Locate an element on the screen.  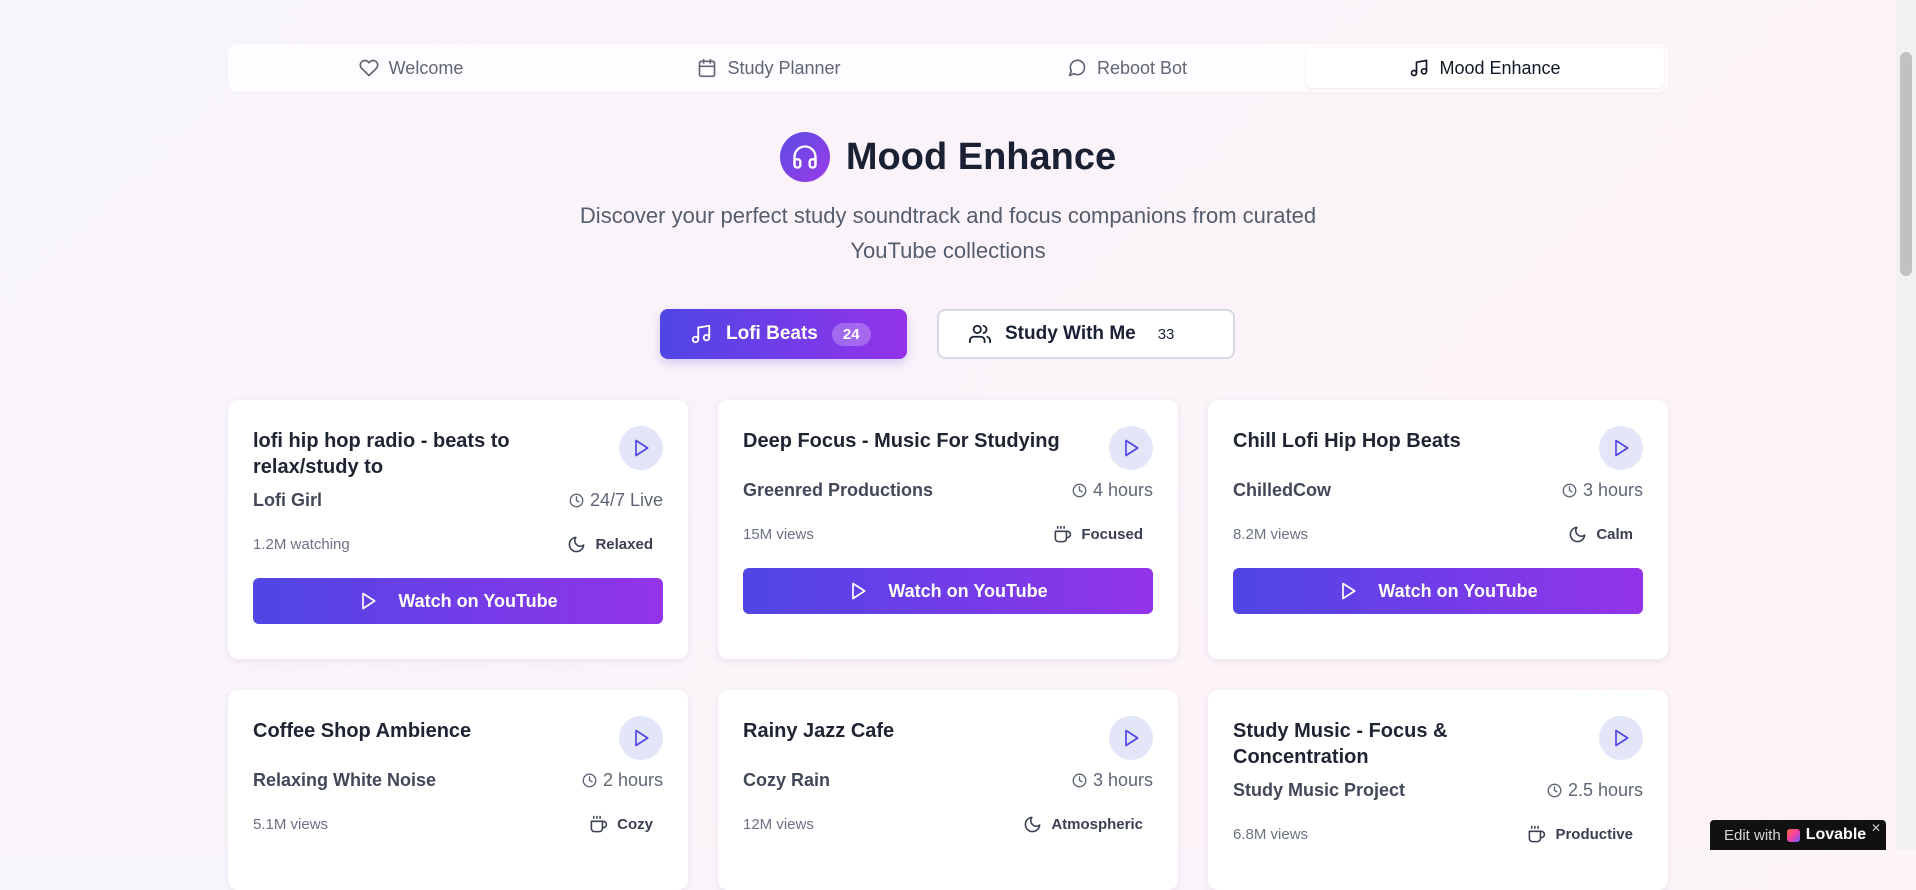
tab-label: Welcome is located at coordinates (426, 67).